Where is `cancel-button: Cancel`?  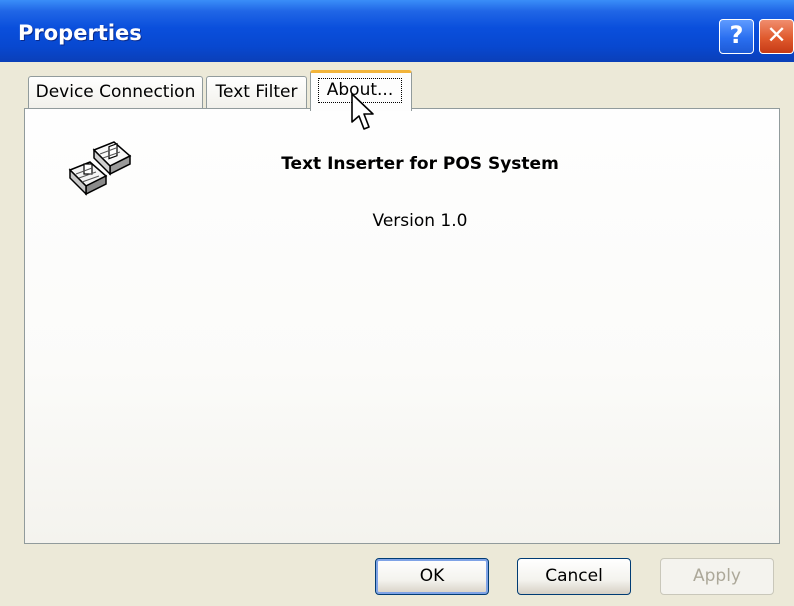
cancel-button: Cancel is located at coordinates (574, 576).